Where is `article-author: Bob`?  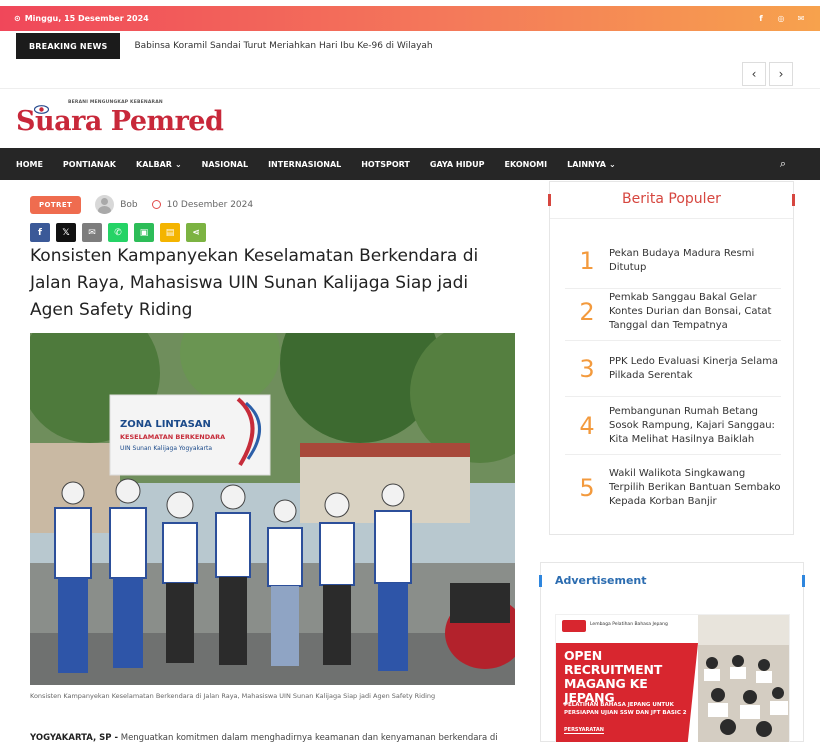 article-author: Bob is located at coordinates (116, 204).